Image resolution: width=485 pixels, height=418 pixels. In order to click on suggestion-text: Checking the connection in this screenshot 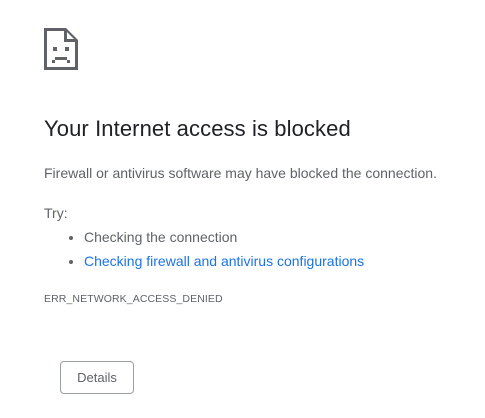, I will do `click(161, 237)`.